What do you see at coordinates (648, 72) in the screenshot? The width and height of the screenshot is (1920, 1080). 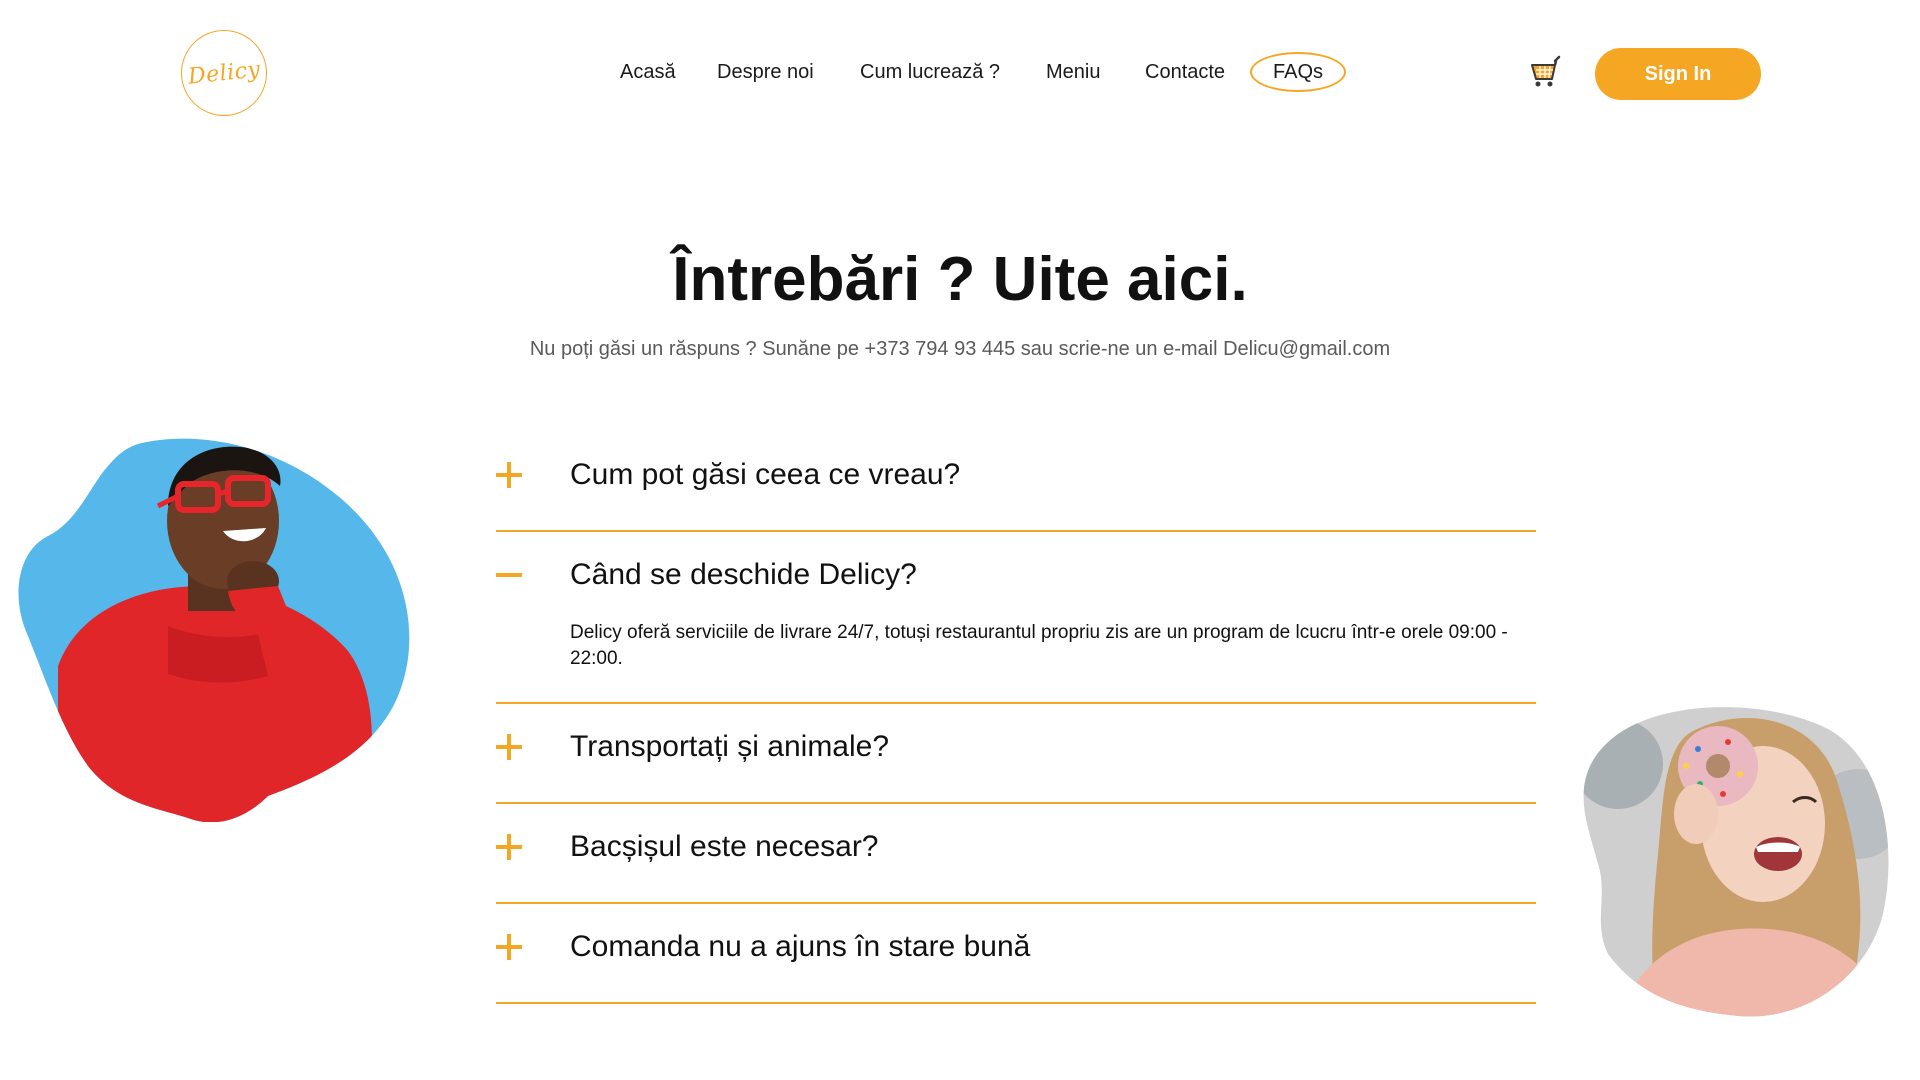 I see `nav-item-acasa: Acasă` at bounding box center [648, 72].